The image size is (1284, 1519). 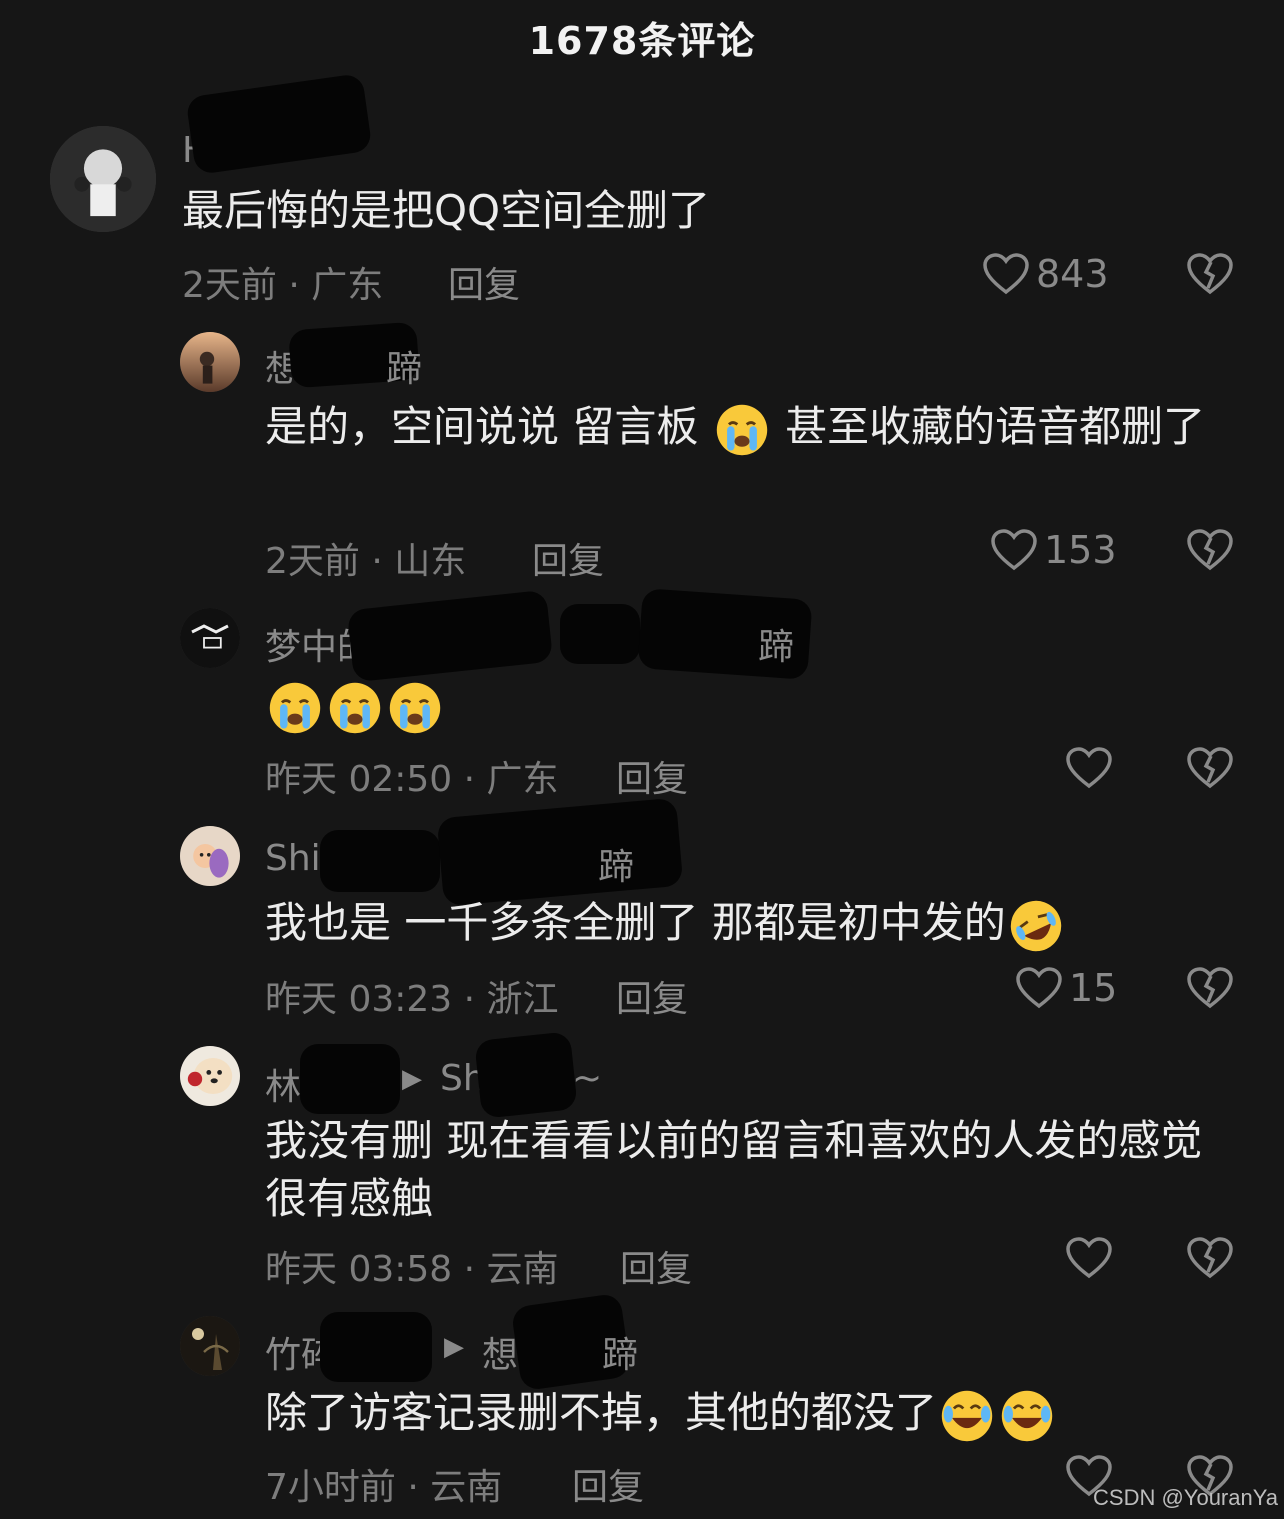 I want to click on comment-meta: 昨天 03:23 · 浙江, so click(x=412, y=999).